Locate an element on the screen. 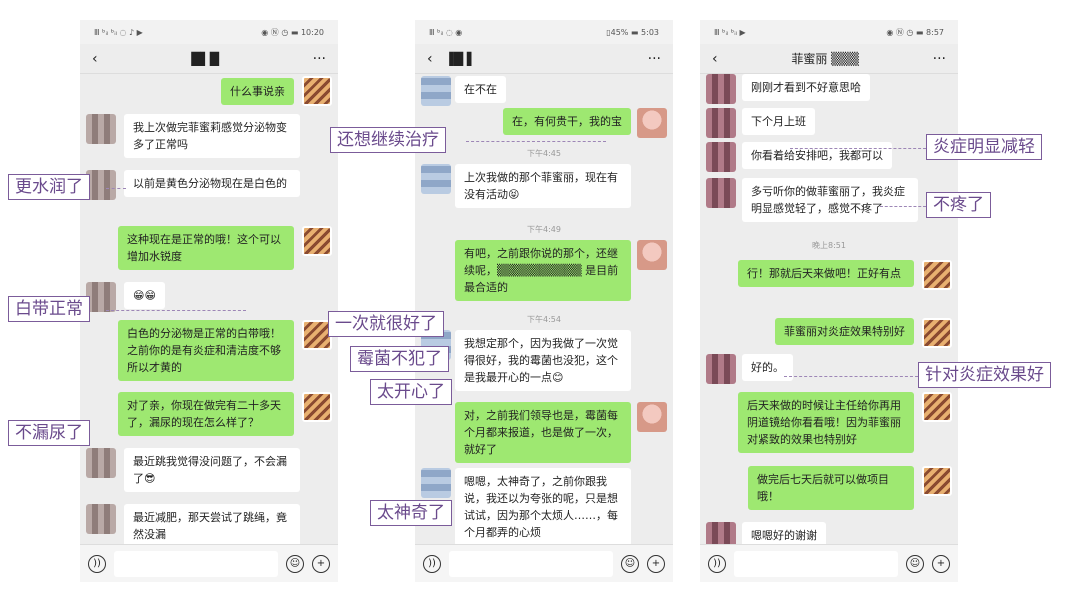 The width and height of the screenshot is (1080, 603). message-bubble: 上次我做的那个菲蜜丽，现在有没有活动😝 is located at coordinates (543, 186).